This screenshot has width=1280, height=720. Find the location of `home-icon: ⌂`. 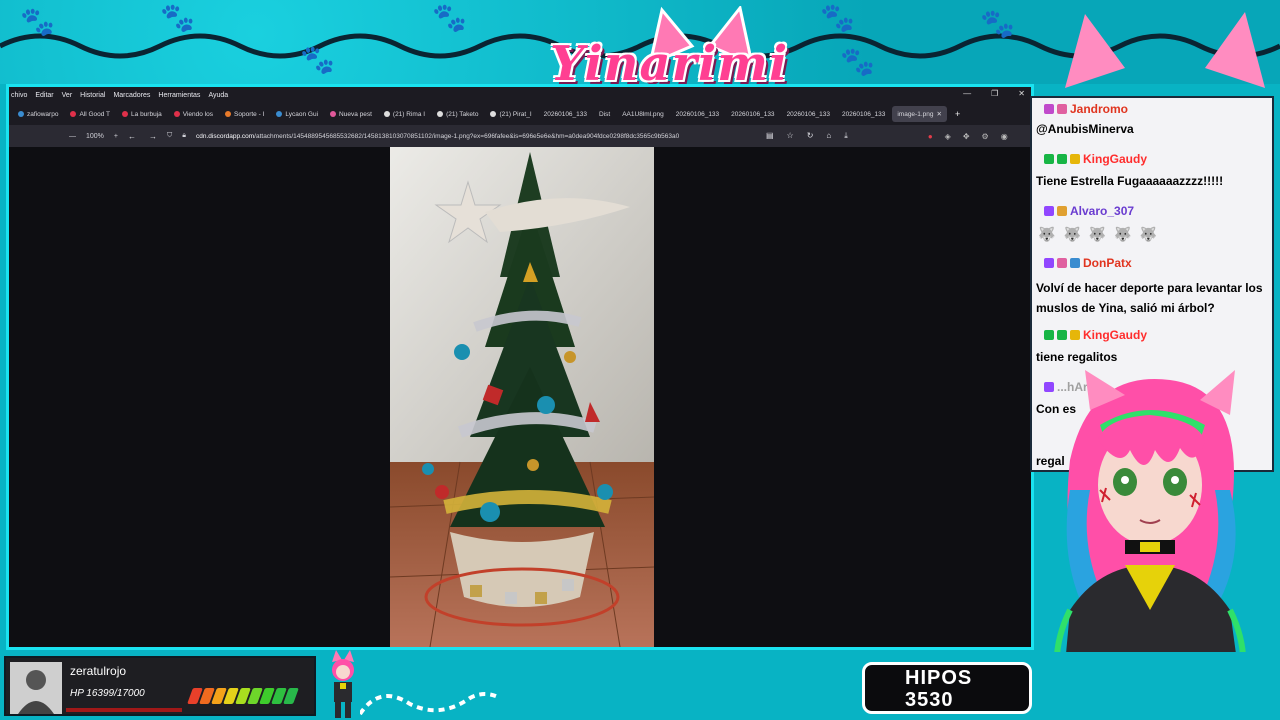

home-icon: ⌂ is located at coordinates (828, 136).